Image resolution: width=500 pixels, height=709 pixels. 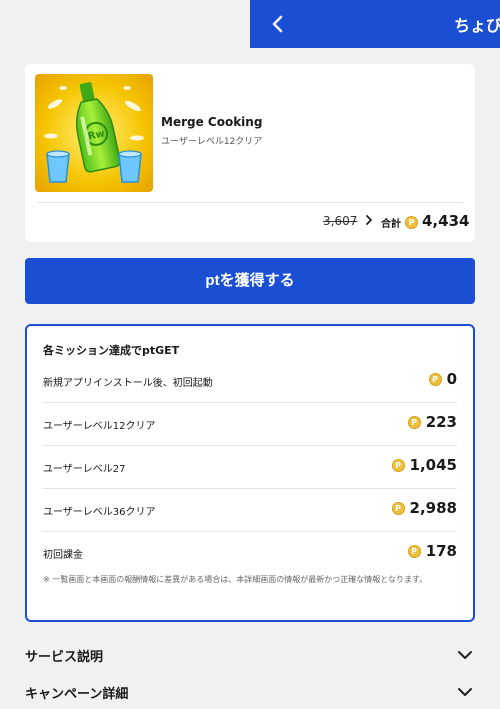 What do you see at coordinates (433, 465) in the screenshot?
I see `mission-points: 1,045` at bounding box center [433, 465].